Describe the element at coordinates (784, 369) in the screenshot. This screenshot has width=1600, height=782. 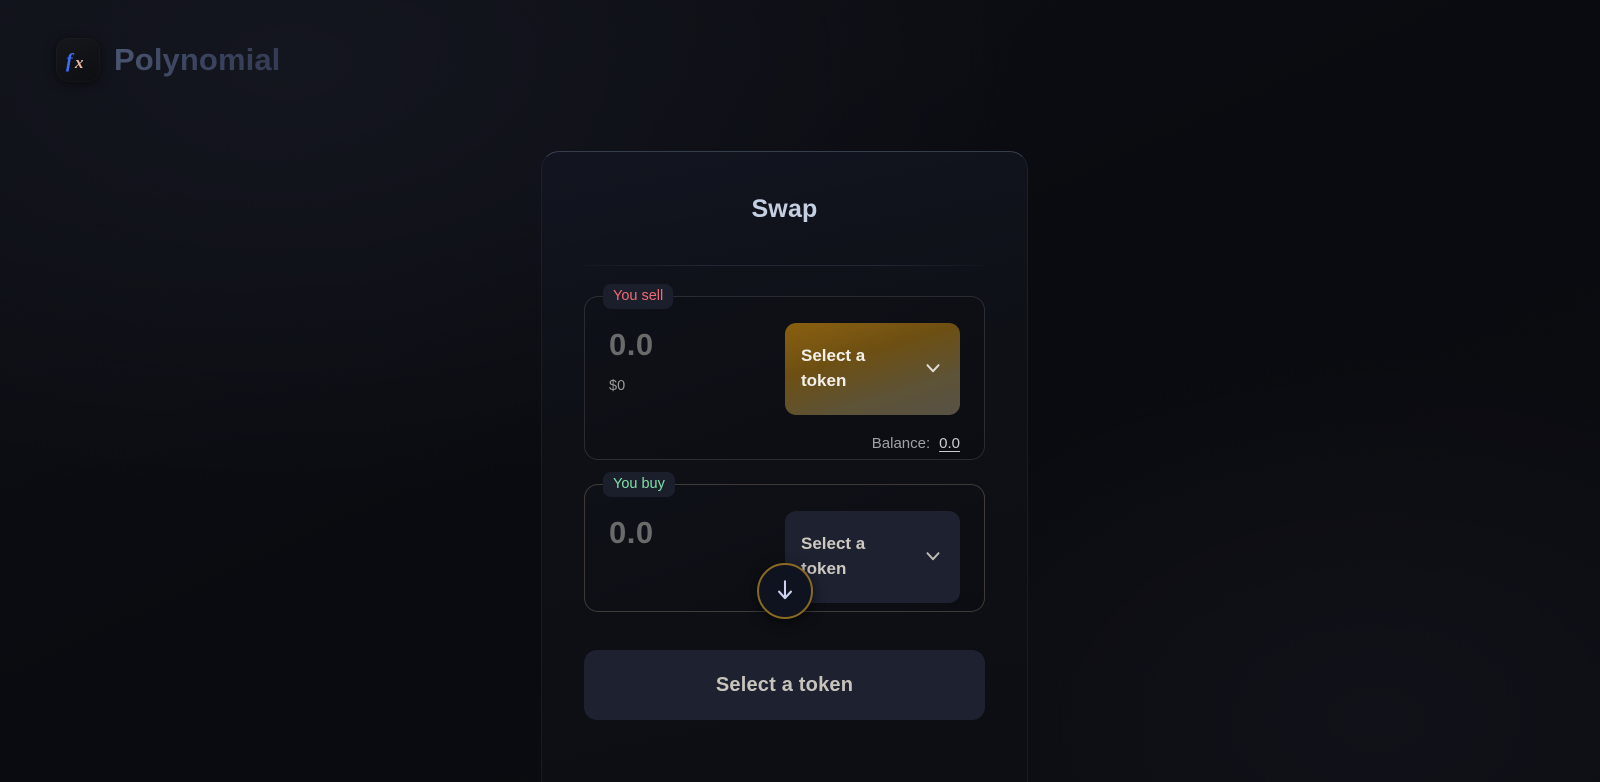
I see `sell-panel-row: 0.0 $0 Select a token` at that location.